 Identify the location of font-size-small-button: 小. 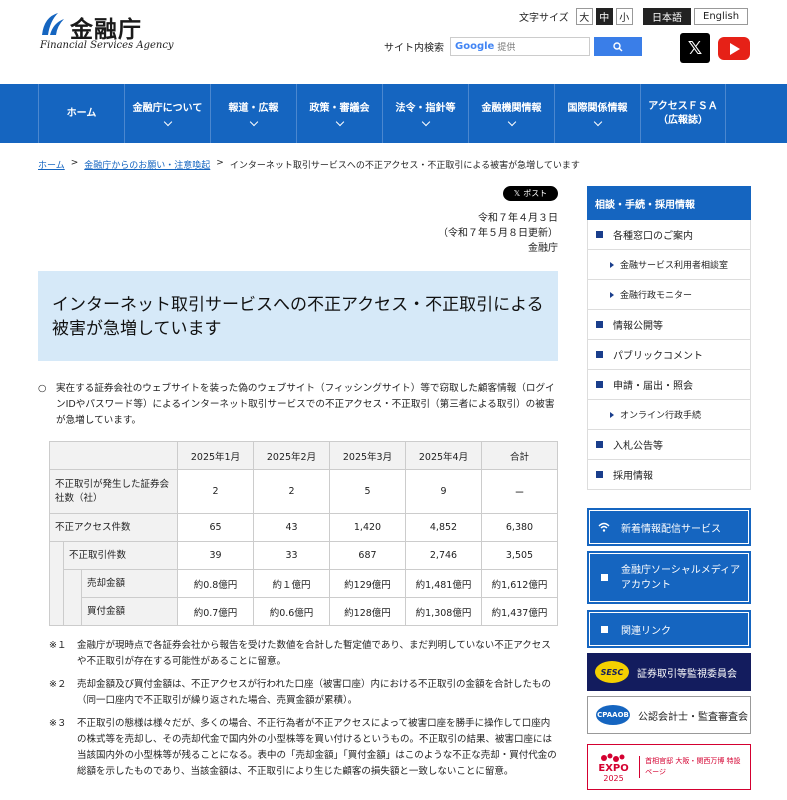
(624, 16).